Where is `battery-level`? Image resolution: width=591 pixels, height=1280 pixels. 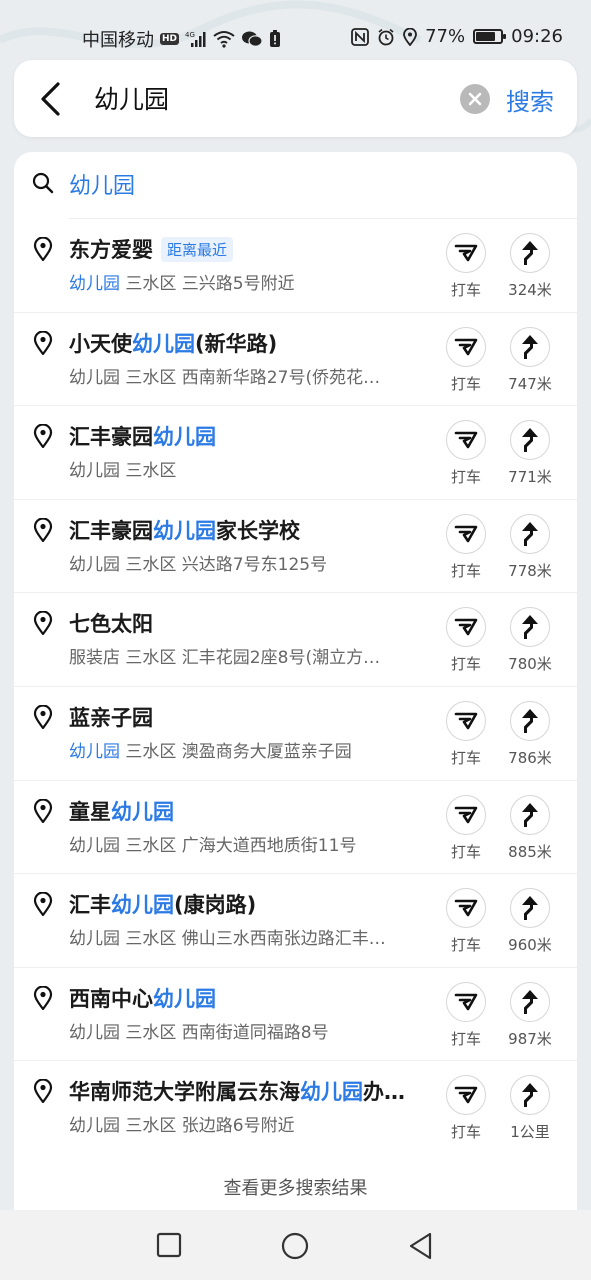 battery-level is located at coordinates (485, 36).